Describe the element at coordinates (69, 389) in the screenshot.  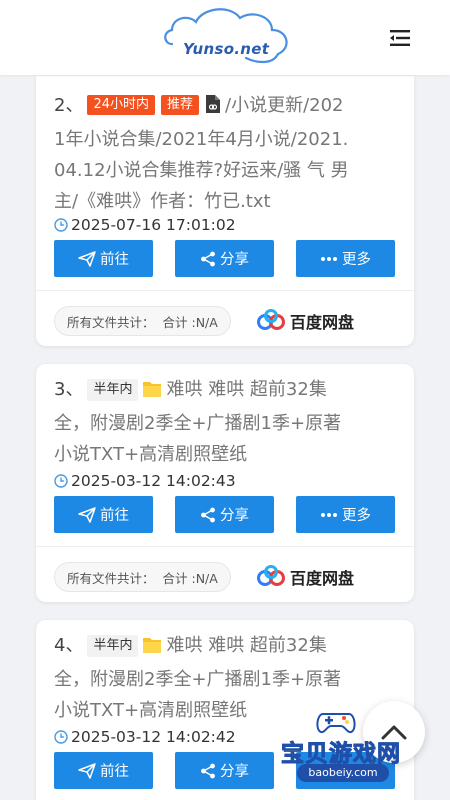
I see `result-index: 3、` at that location.